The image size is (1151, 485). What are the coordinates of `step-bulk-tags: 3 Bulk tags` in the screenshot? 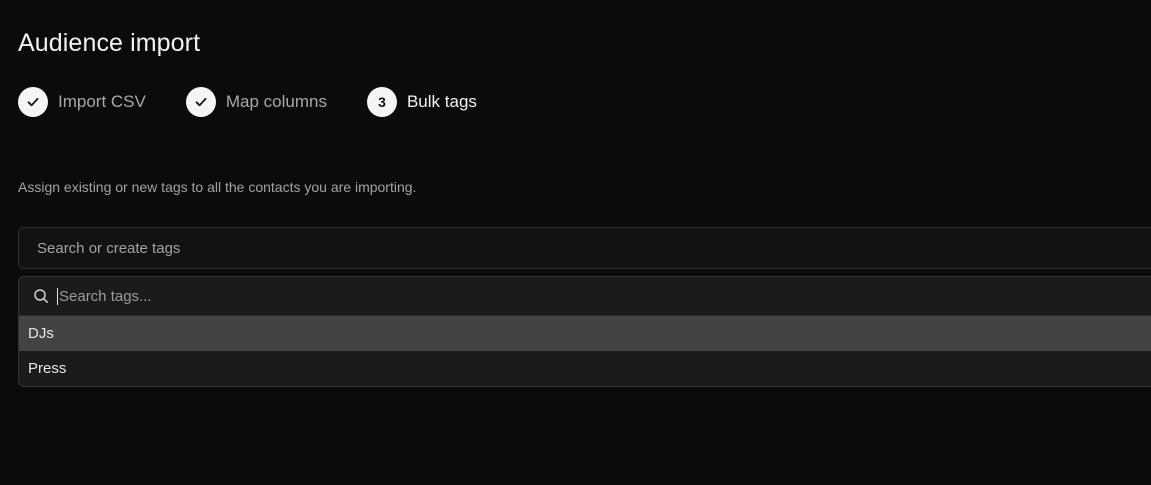 It's located at (421, 101).